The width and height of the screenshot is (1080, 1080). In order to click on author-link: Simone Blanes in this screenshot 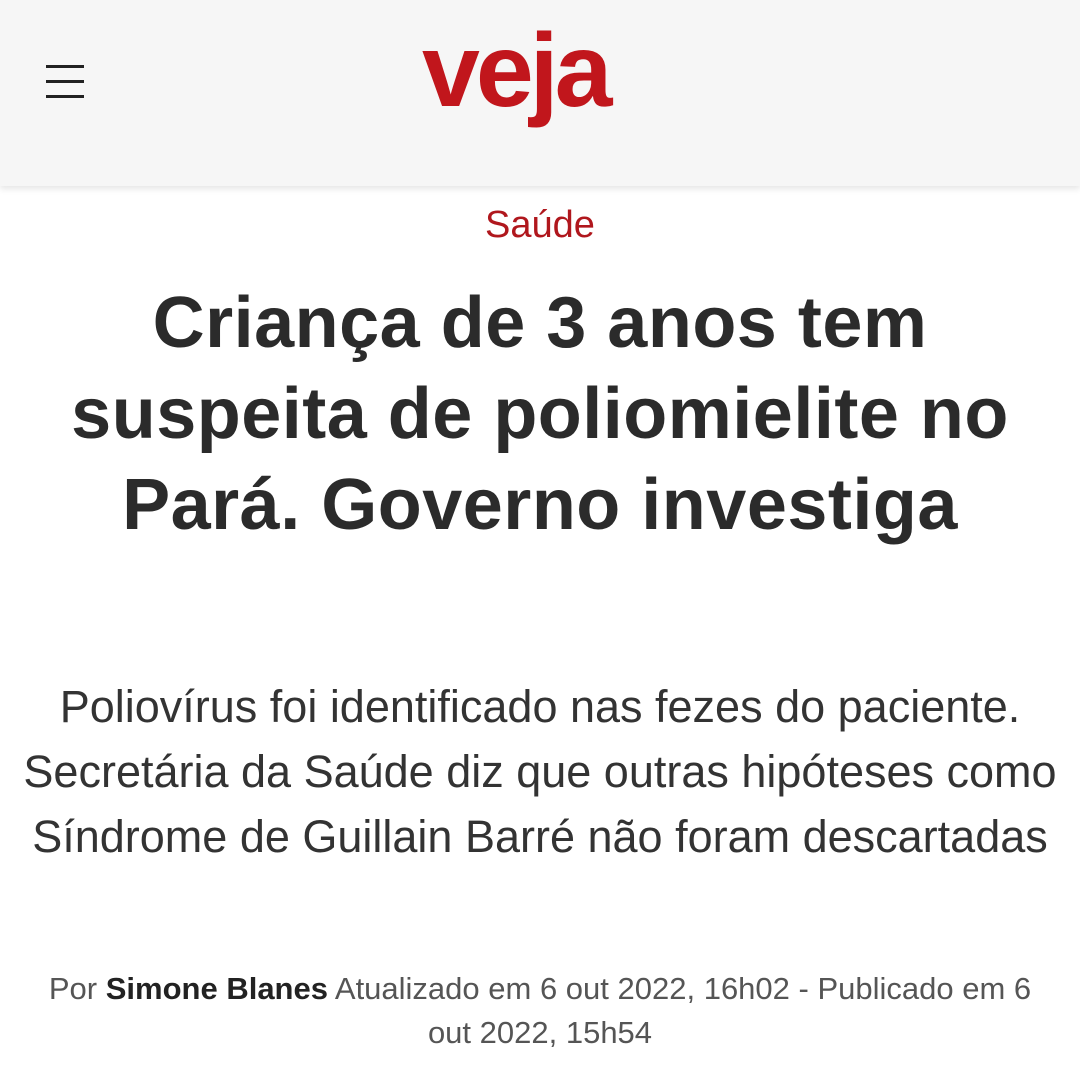, I will do `click(217, 988)`.